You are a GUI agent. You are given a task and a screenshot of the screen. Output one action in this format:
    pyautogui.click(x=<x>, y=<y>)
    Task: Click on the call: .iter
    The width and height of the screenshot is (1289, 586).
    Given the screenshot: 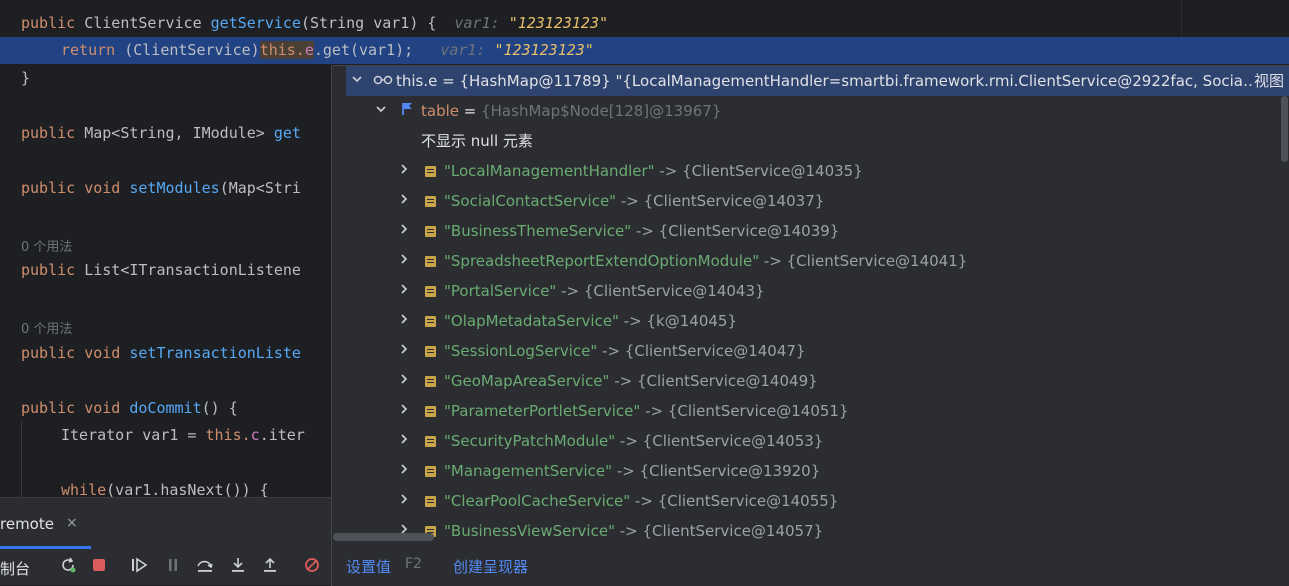 What is the action you would take?
    pyautogui.click(x=282, y=435)
    